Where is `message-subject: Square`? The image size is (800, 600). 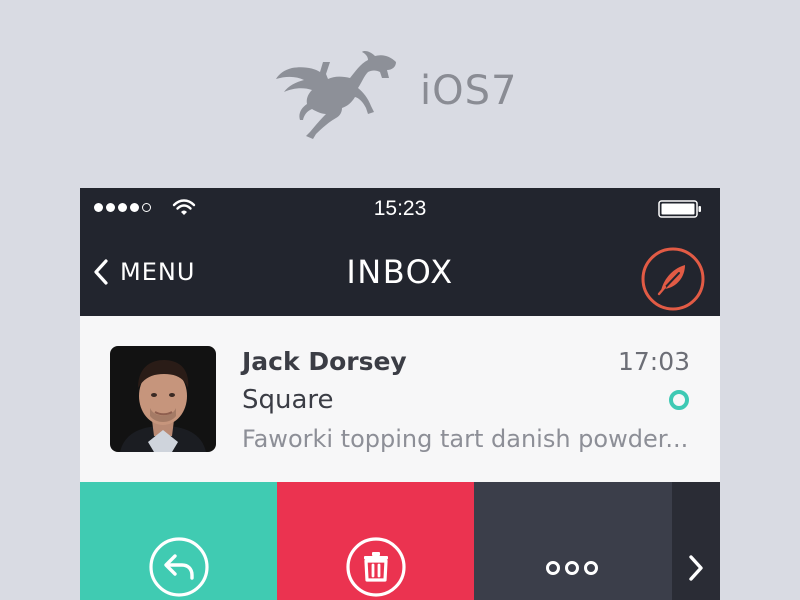 message-subject: Square is located at coordinates (288, 400).